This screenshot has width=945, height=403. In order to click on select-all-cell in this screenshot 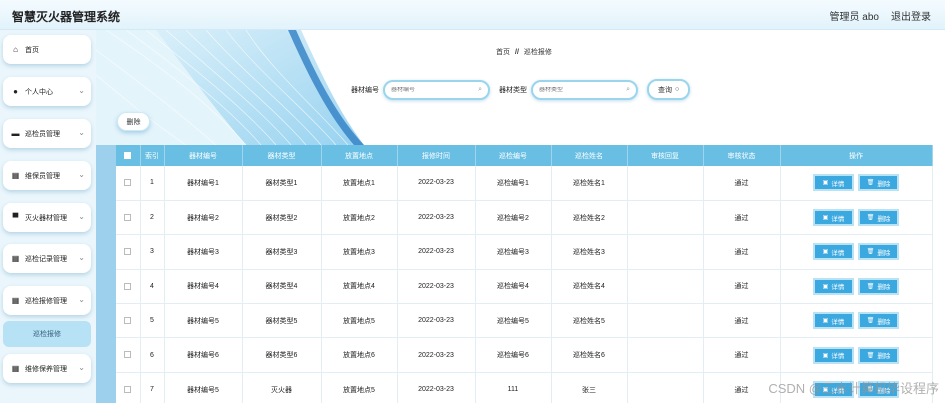, I will do `click(128, 155)`.